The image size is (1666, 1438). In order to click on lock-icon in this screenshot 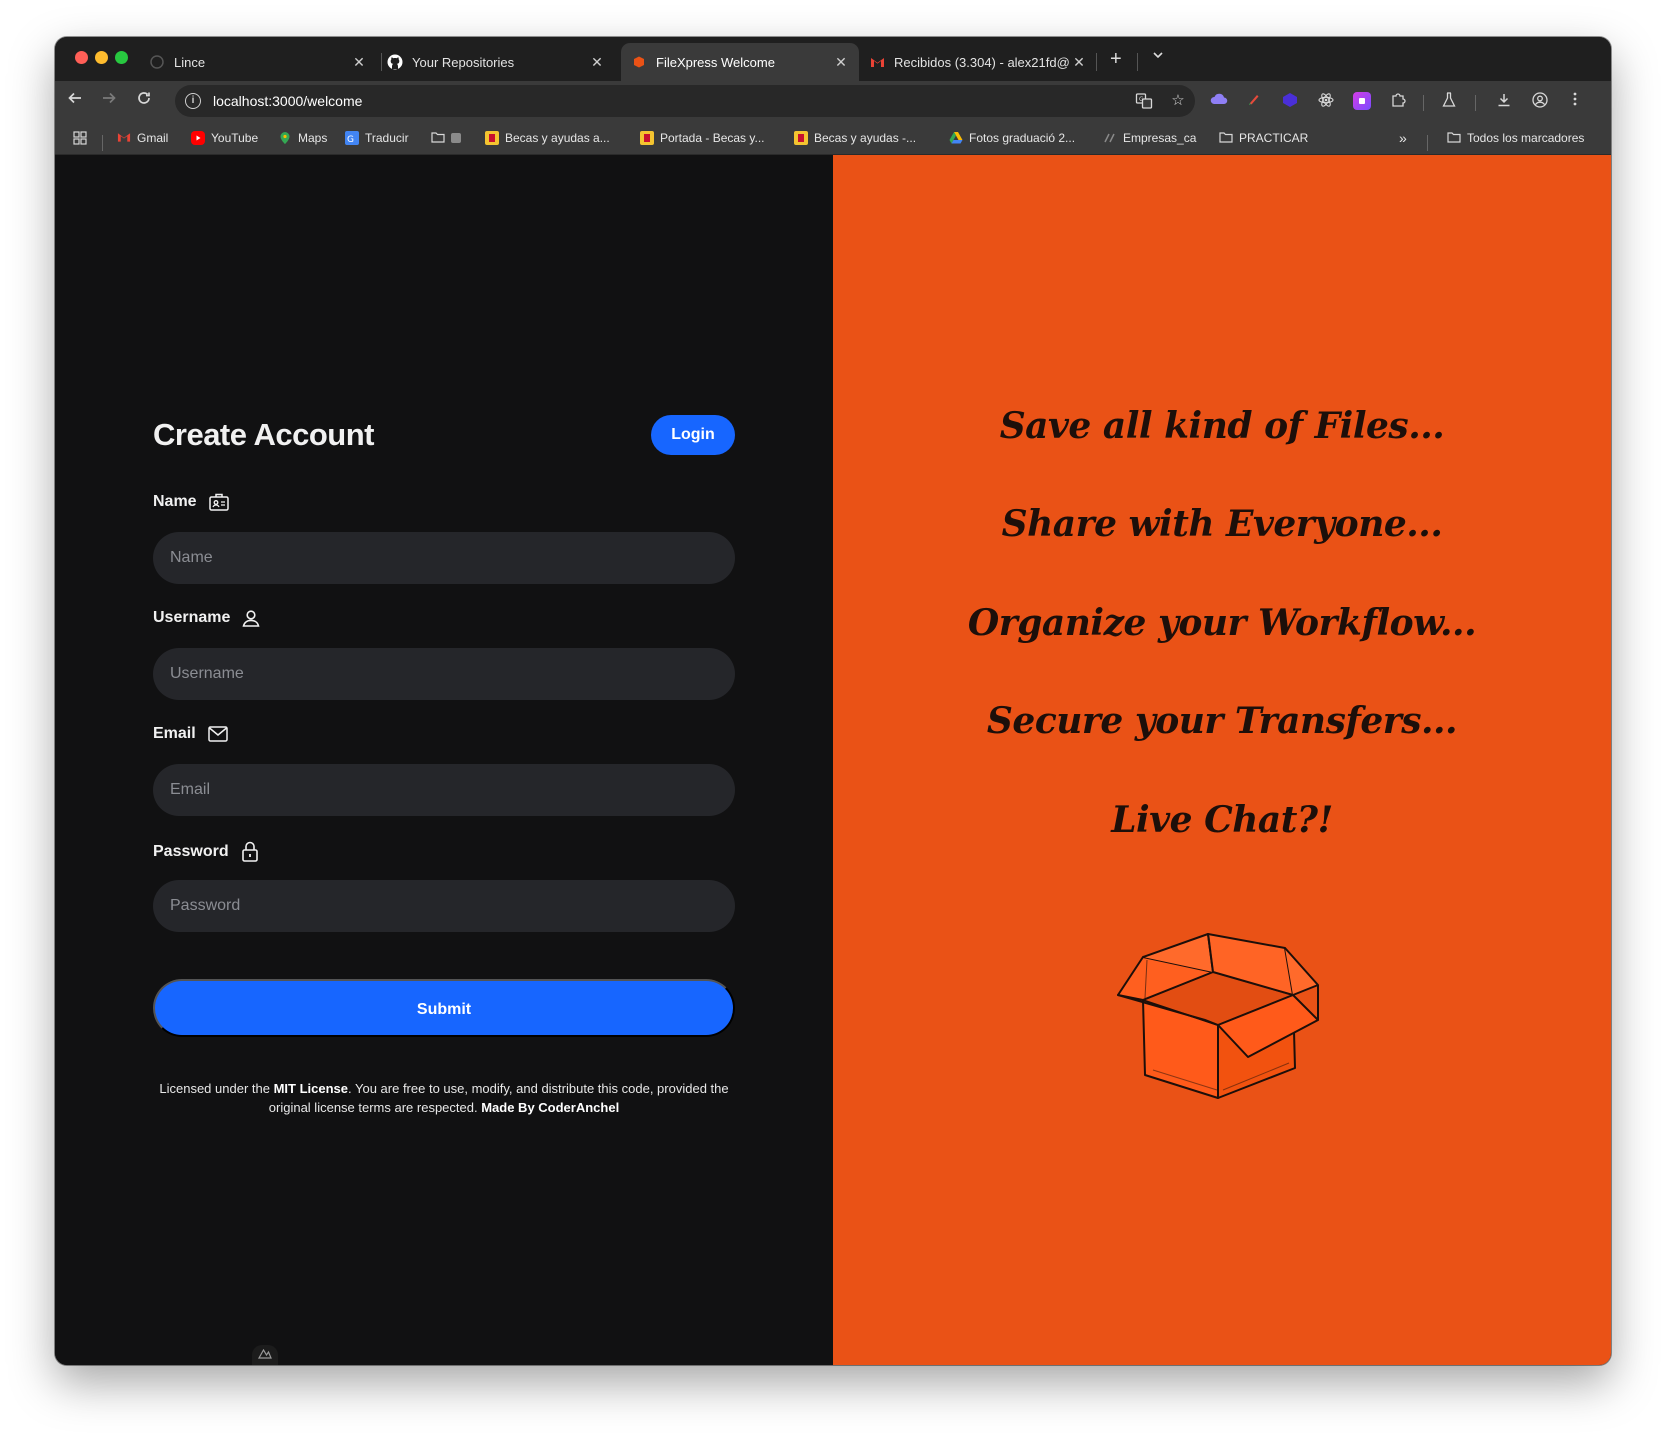, I will do `click(249, 851)`.